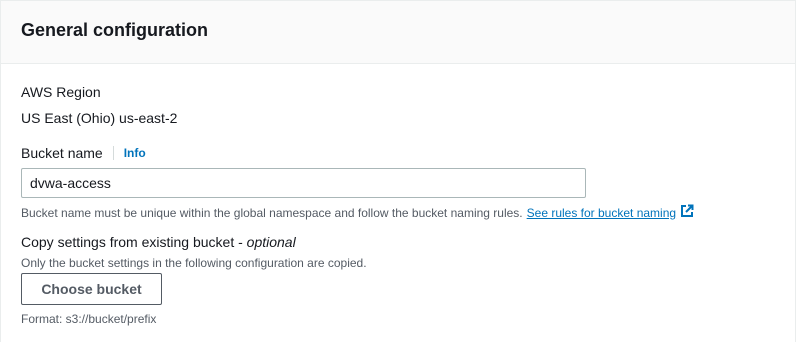 This screenshot has width=796, height=342. What do you see at coordinates (271, 242) in the screenshot?
I see `optional-tag: optional` at bounding box center [271, 242].